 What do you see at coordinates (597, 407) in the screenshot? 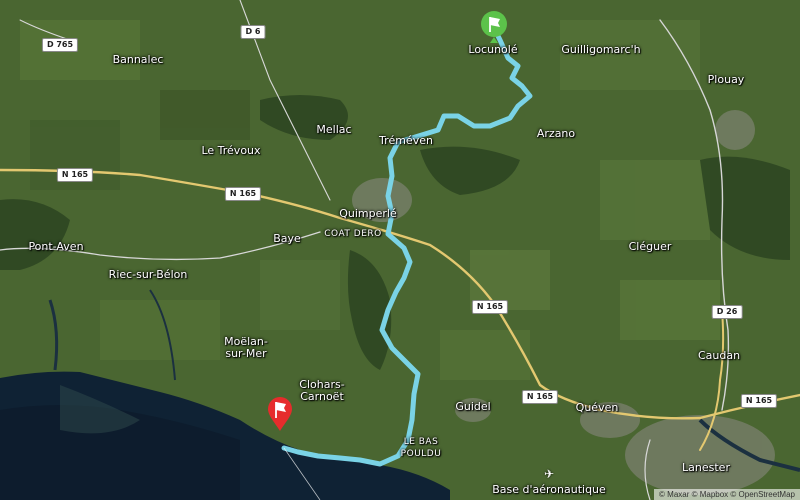
I see `place-label: Quéven` at bounding box center [597, 407].